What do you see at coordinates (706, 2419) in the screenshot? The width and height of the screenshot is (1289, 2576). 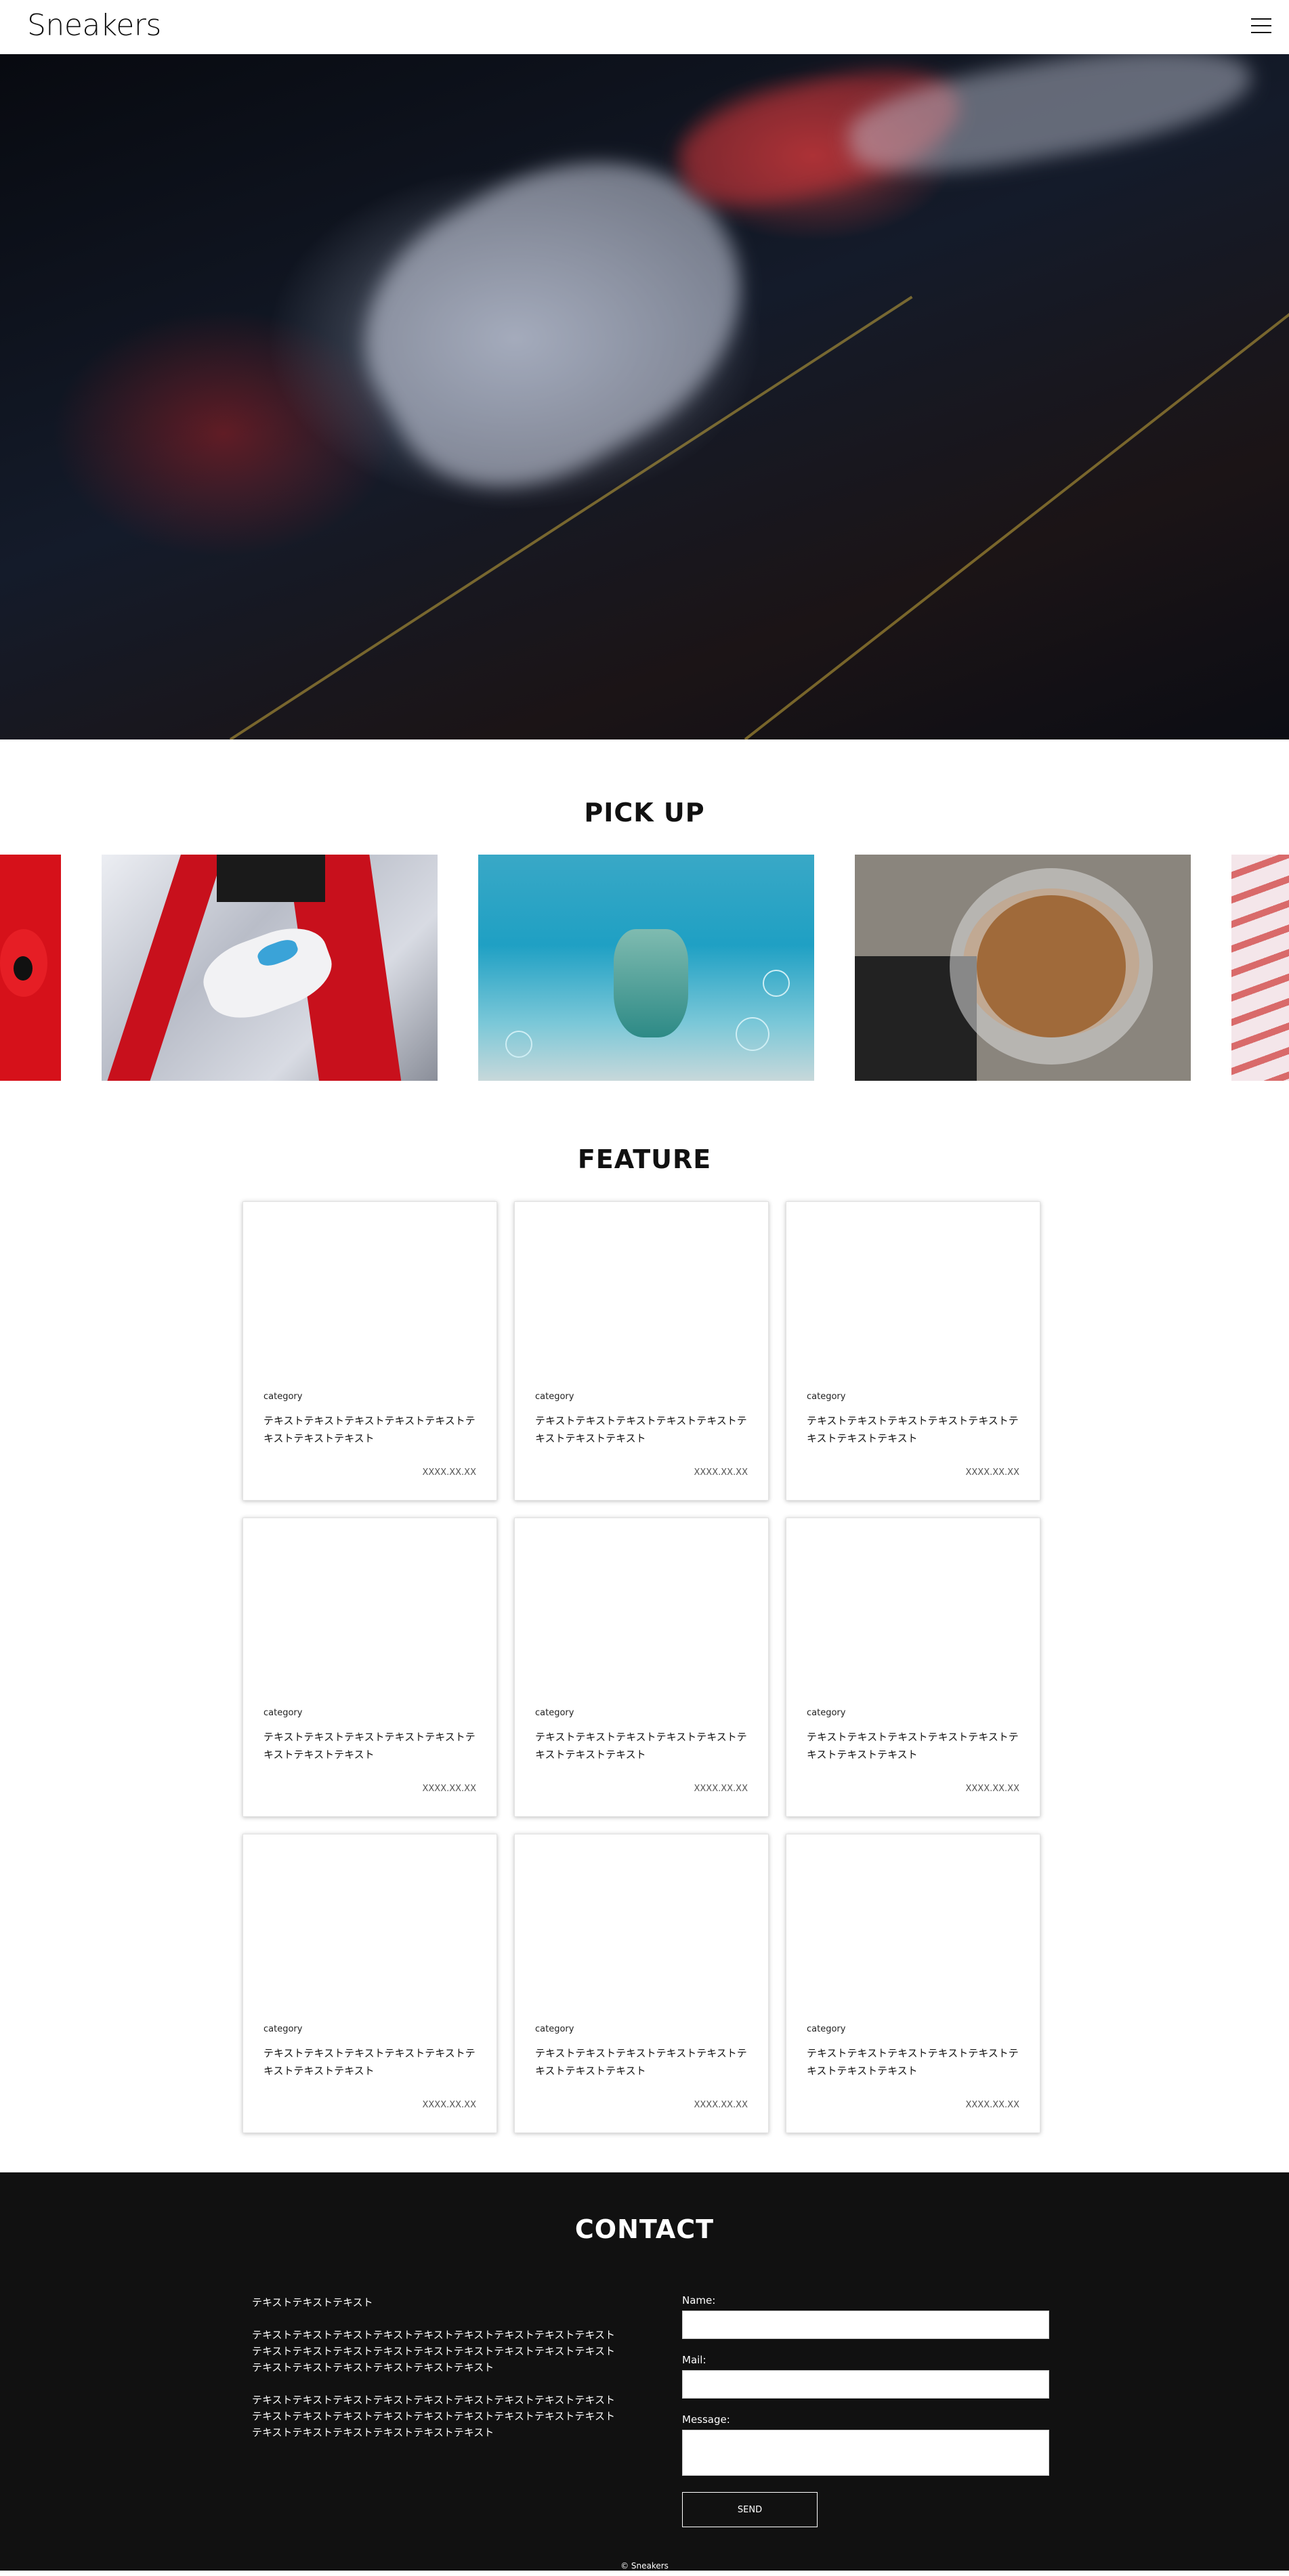 I see `message-label: Message:` at bounding box center [706, 2419].